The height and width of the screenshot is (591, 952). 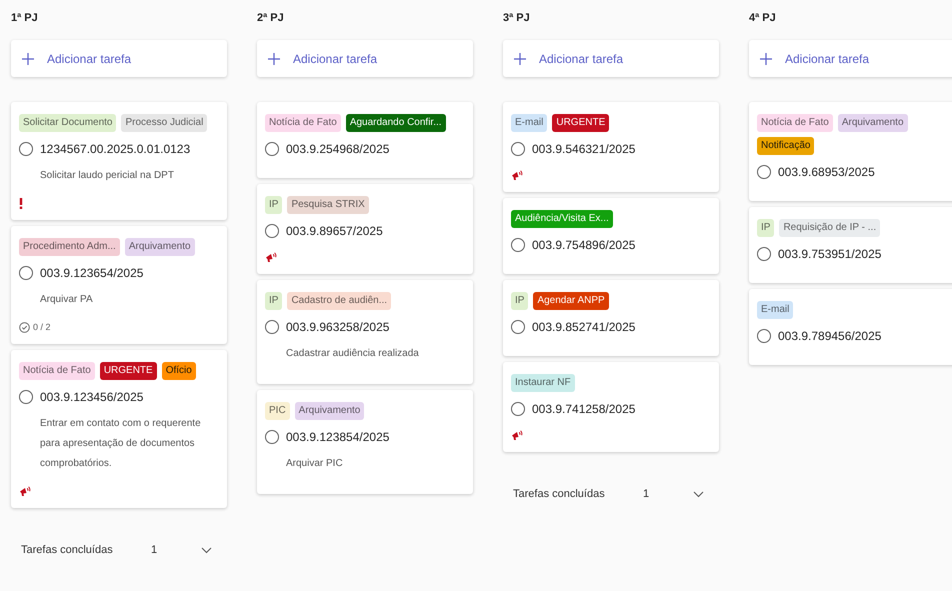 I want to click on task-card: IP Agendar ANPP 003.9.852741/2025, so click(x=611, y=318).